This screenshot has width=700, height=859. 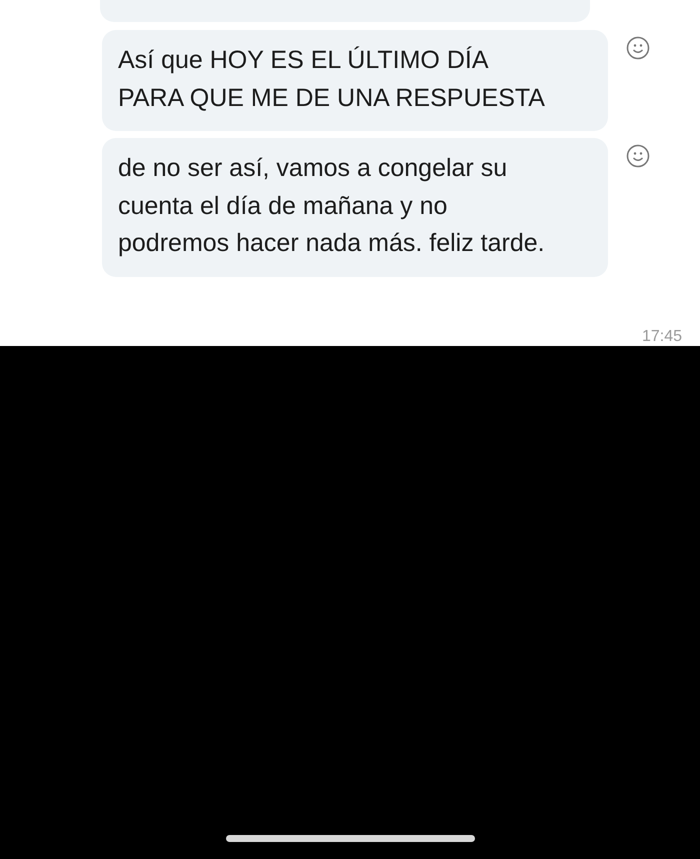 What do you see at coordinates (355, 207) in the screenshot?
I see `message-bubble: de no ser así, vamos a congelar su cuenta el día de mañana y no podremos hacer nada más. feliz tarde.` at bounding box center [355, 207].